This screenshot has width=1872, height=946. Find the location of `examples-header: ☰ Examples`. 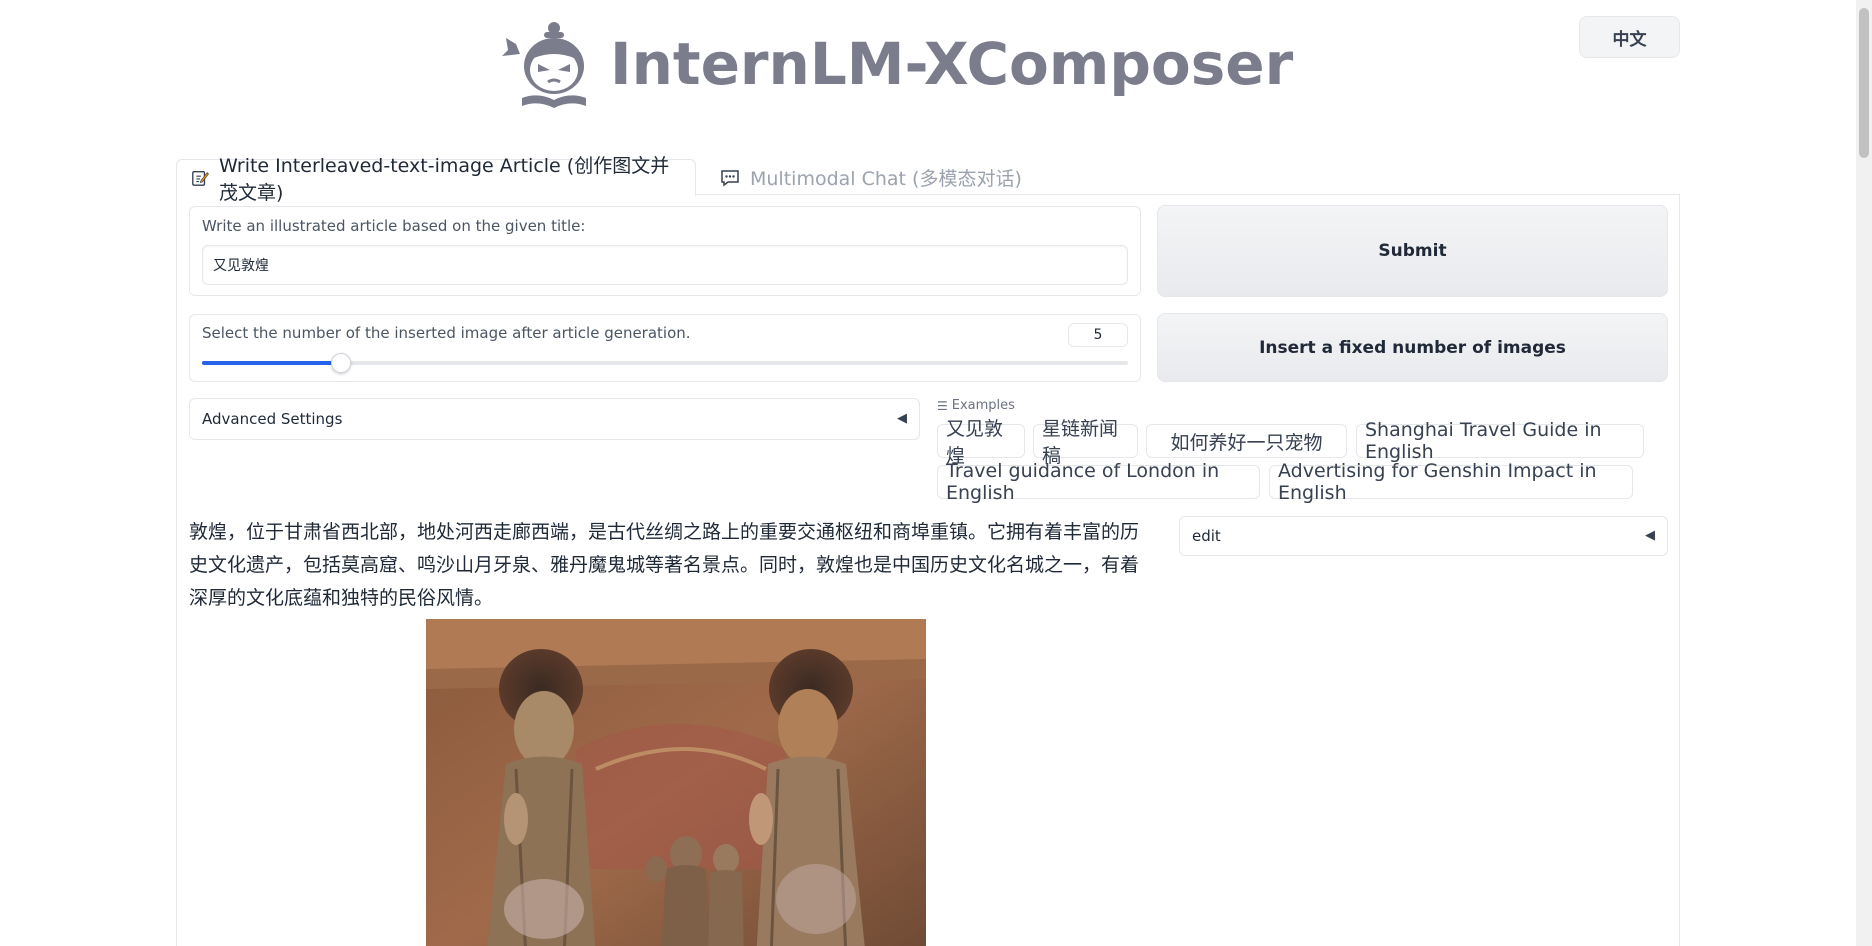

examples-header: ☰ Examples is located at coordinates (976, 405).